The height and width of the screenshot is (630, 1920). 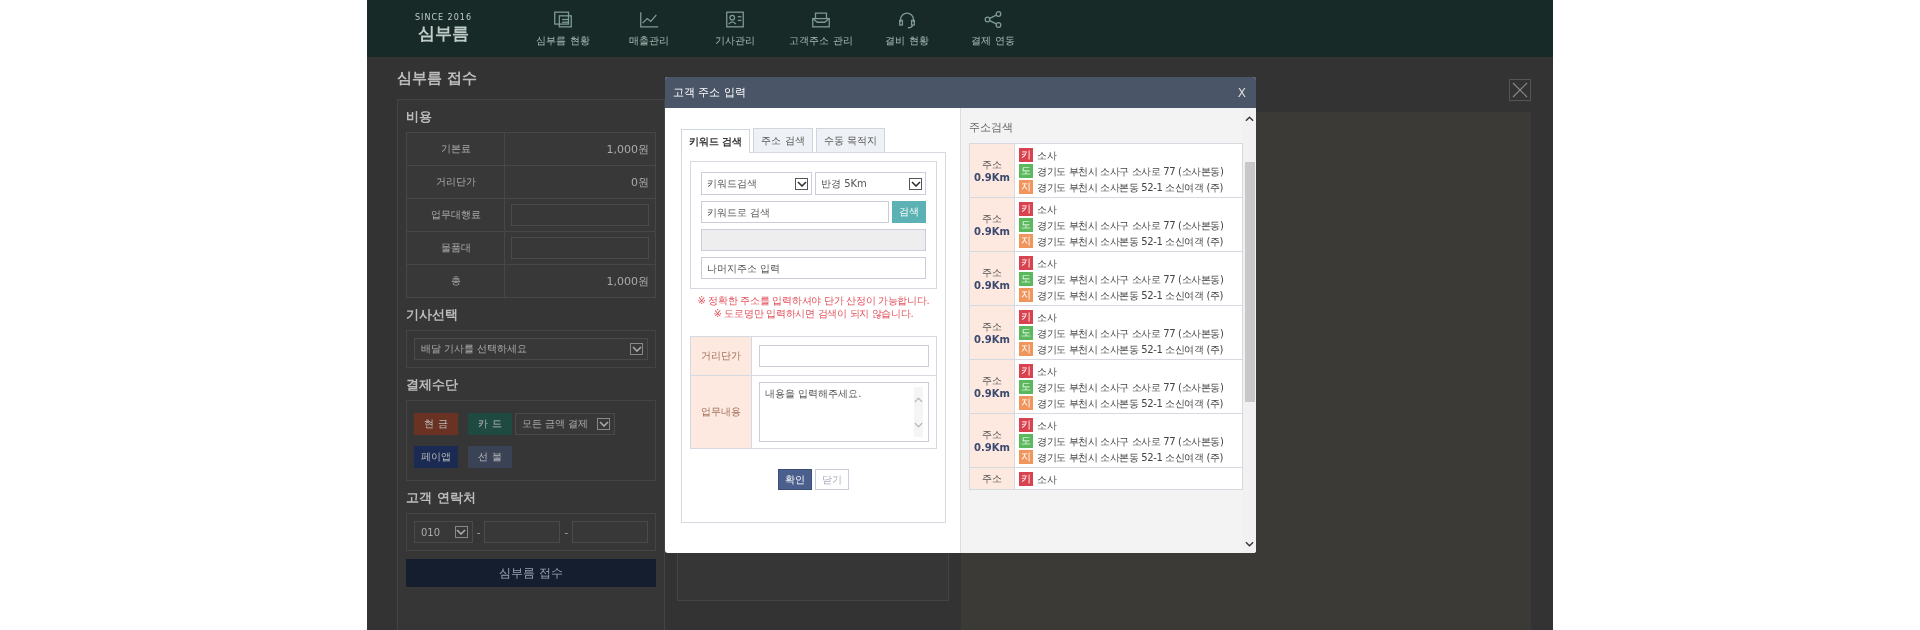 What do you see at coordinates (443, 33) in the screenshot?
I see `logo-text: 심부름` at bounding box center [443, 33].